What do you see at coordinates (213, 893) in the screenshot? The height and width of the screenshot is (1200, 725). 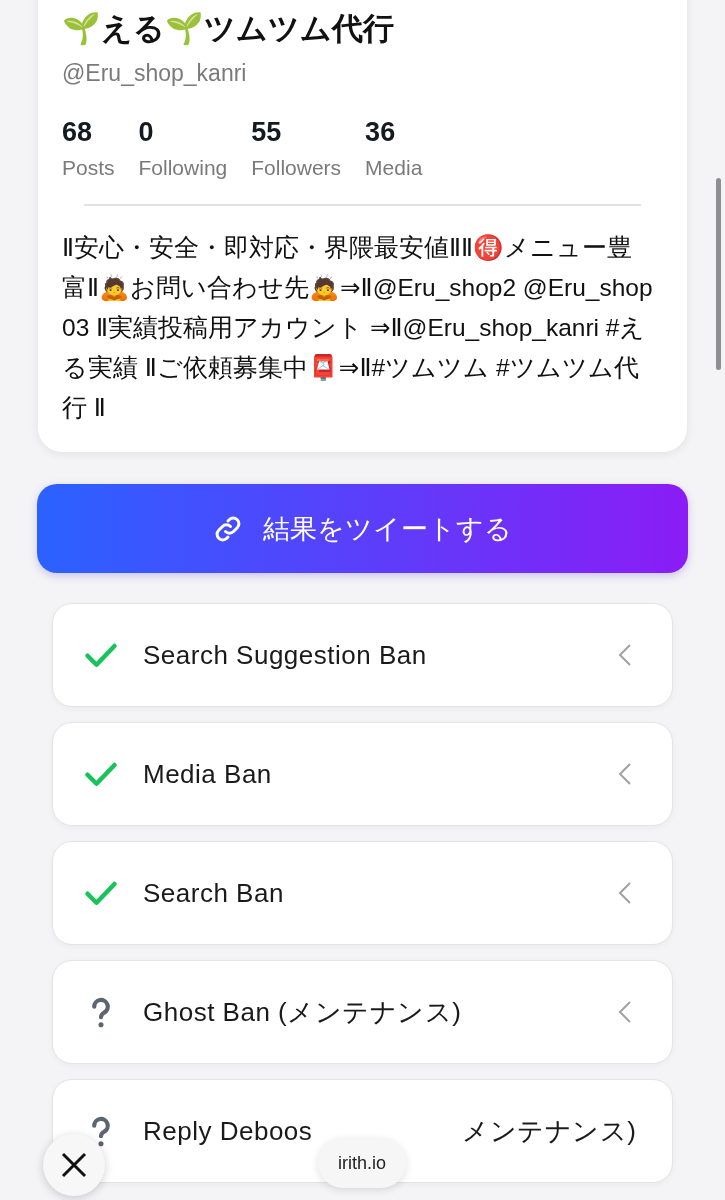 I see `check-label: Search Ban` at bounding box center [213, 893].